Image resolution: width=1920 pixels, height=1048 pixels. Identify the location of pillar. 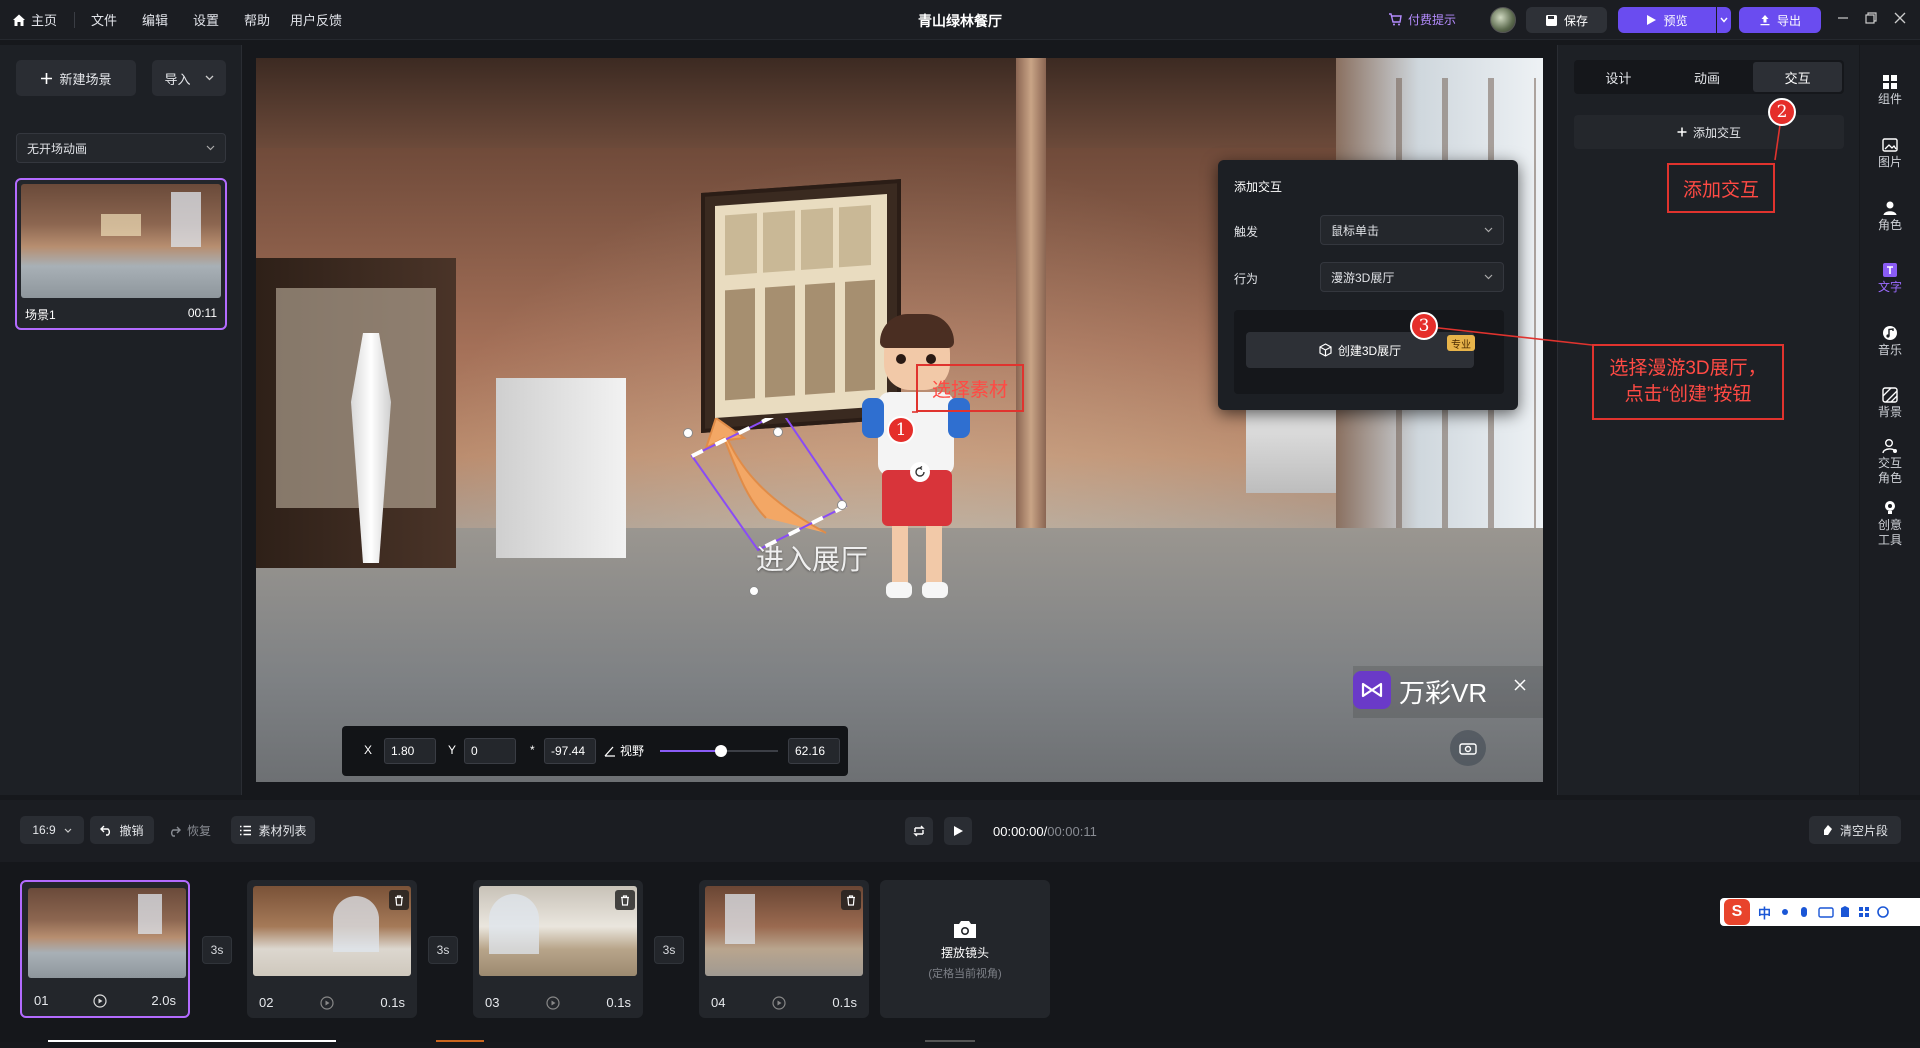
(1031, 318).